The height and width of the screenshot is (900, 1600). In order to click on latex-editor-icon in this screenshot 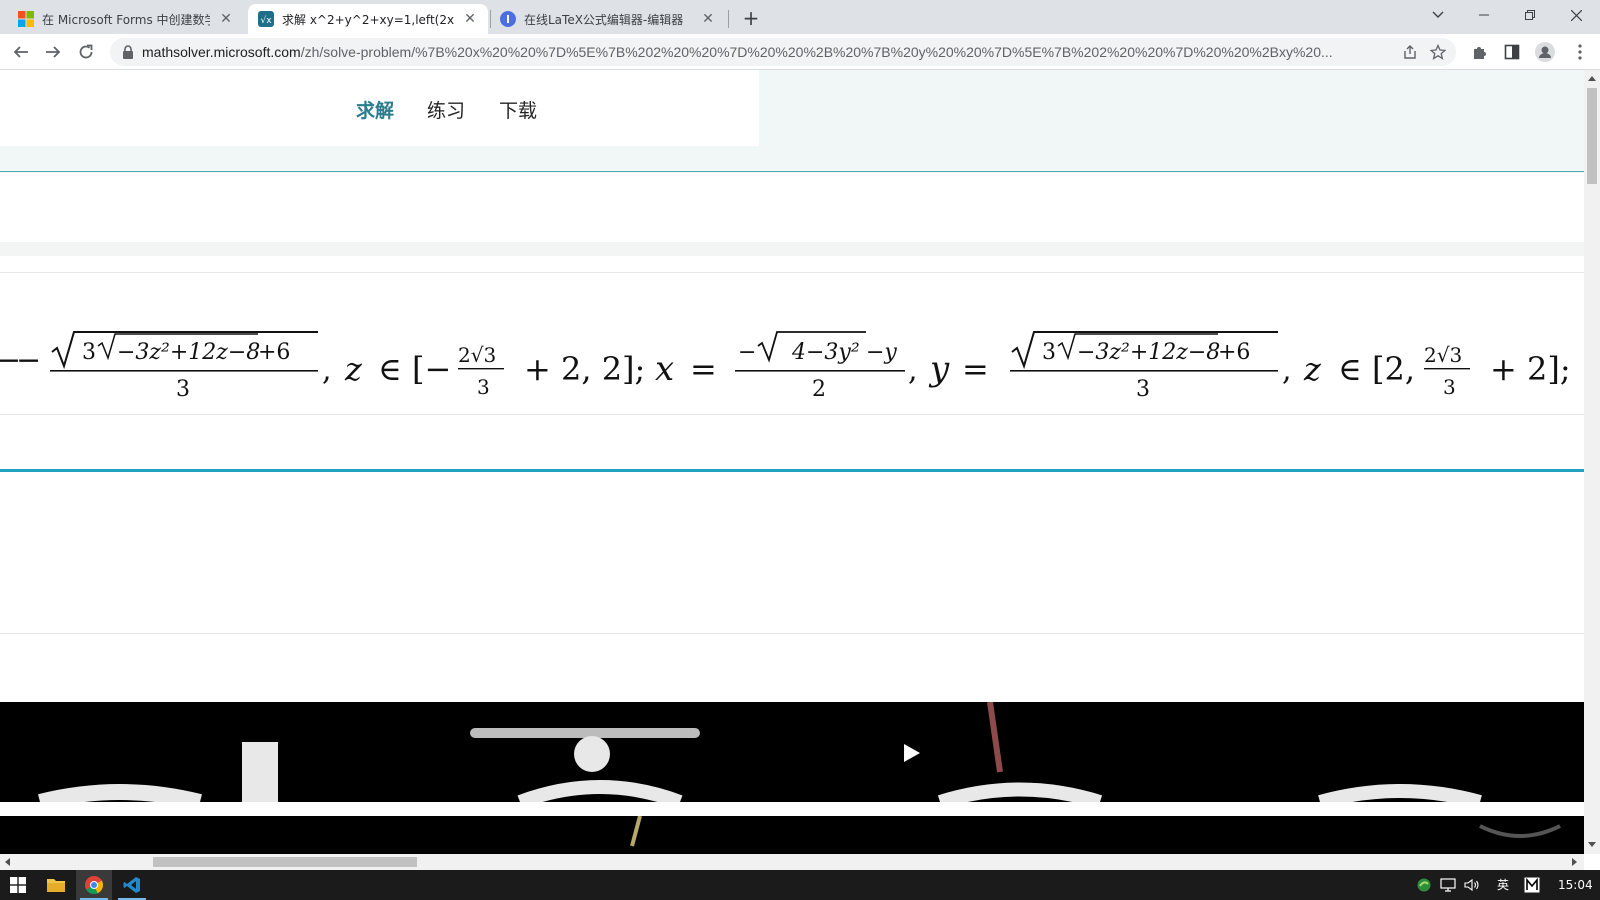, I will do `click(508, 19)`.